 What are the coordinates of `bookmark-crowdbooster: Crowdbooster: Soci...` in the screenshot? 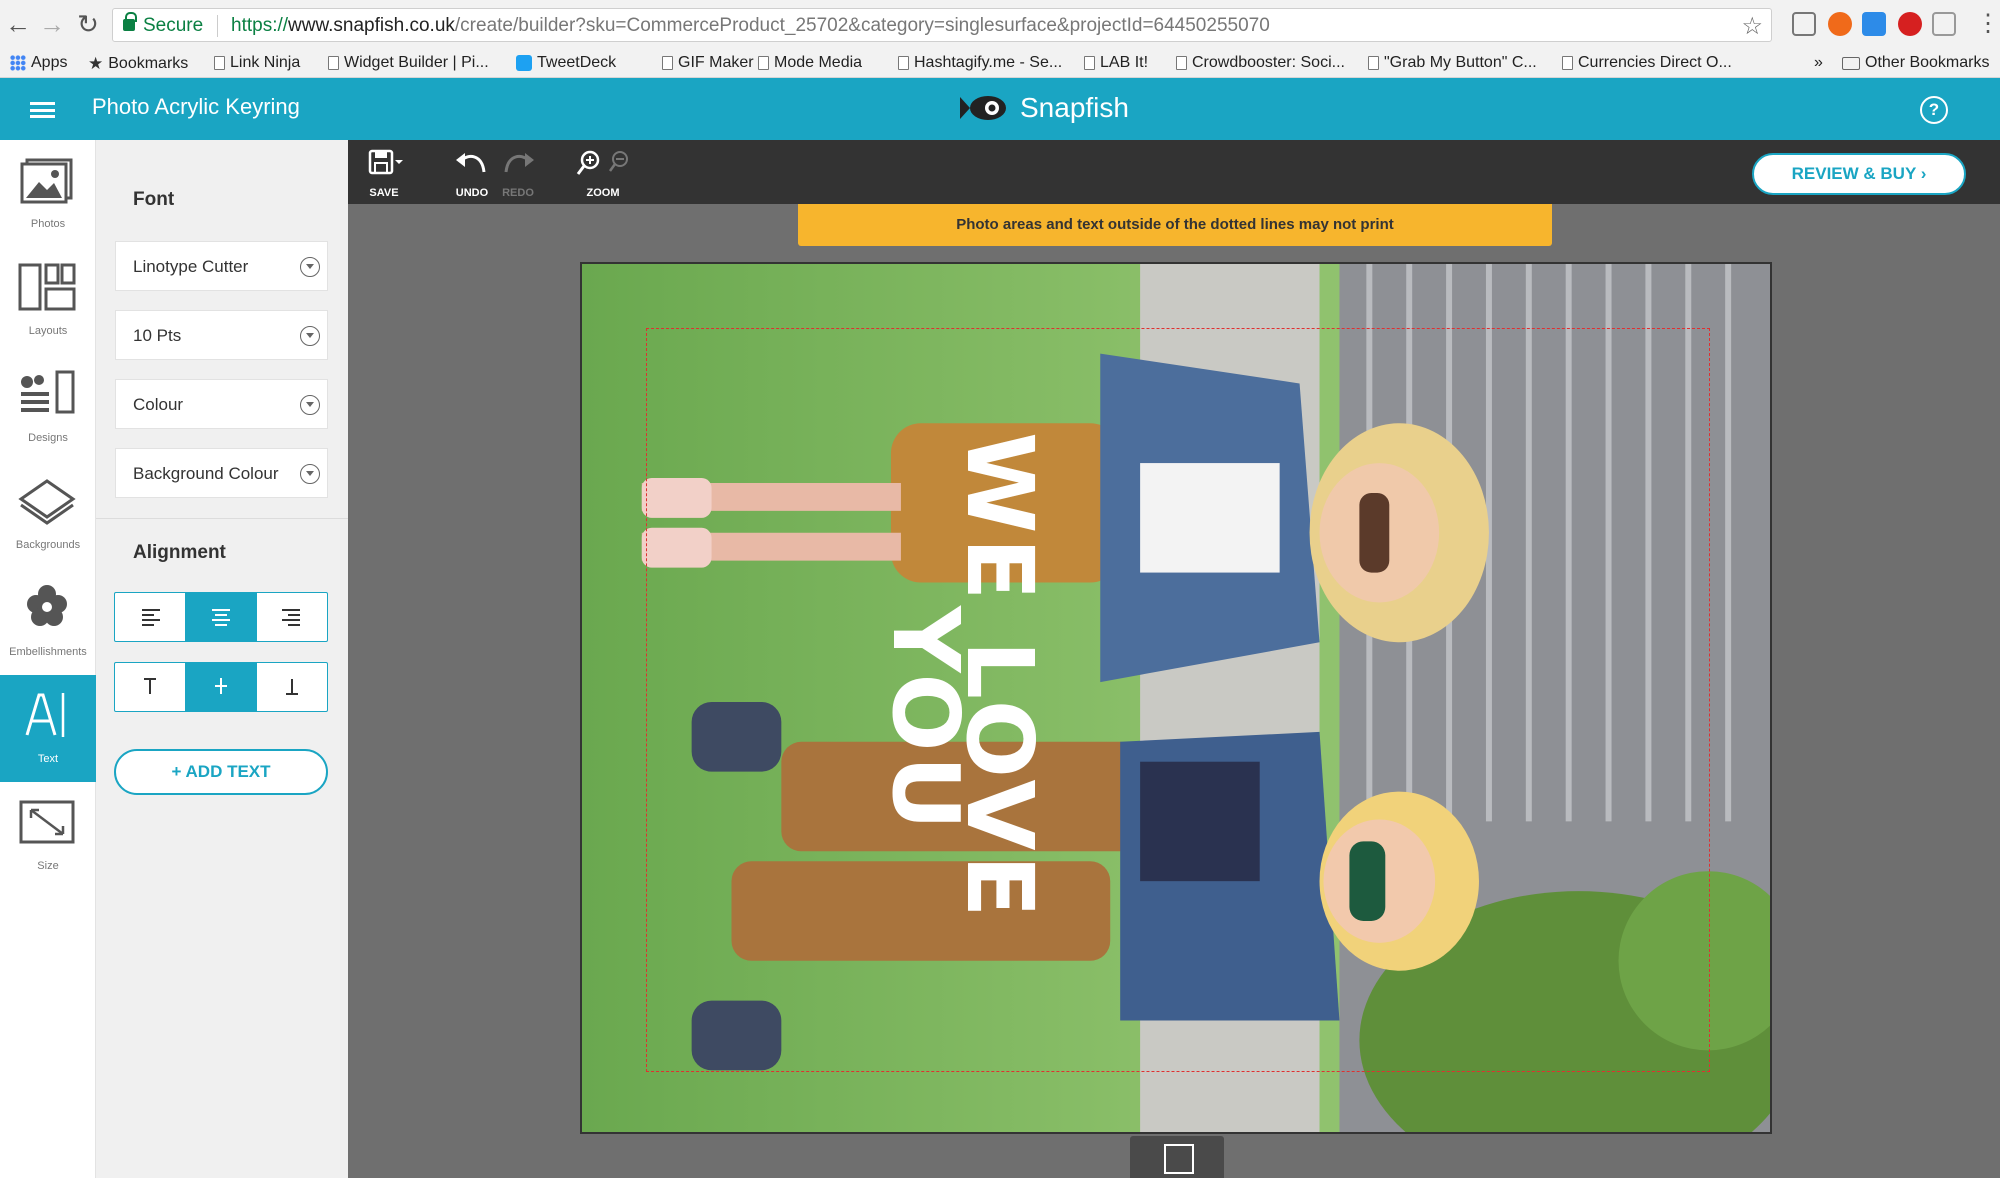 It's located at (1260, 63).